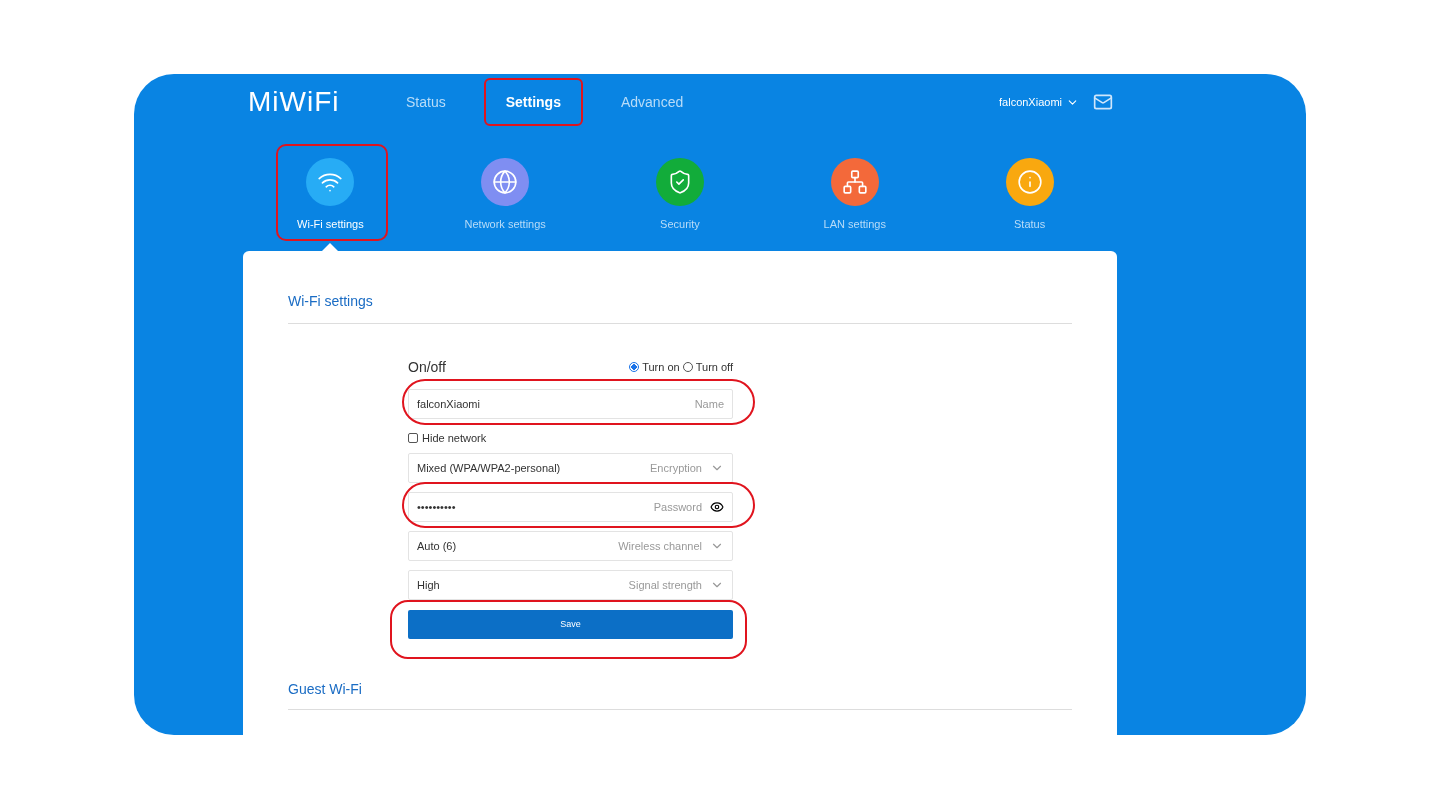 The image size is (1440, 810). Describe the element at coordinates (1029, 195) in the screenshot. I see `category-tile: Status` at that location.